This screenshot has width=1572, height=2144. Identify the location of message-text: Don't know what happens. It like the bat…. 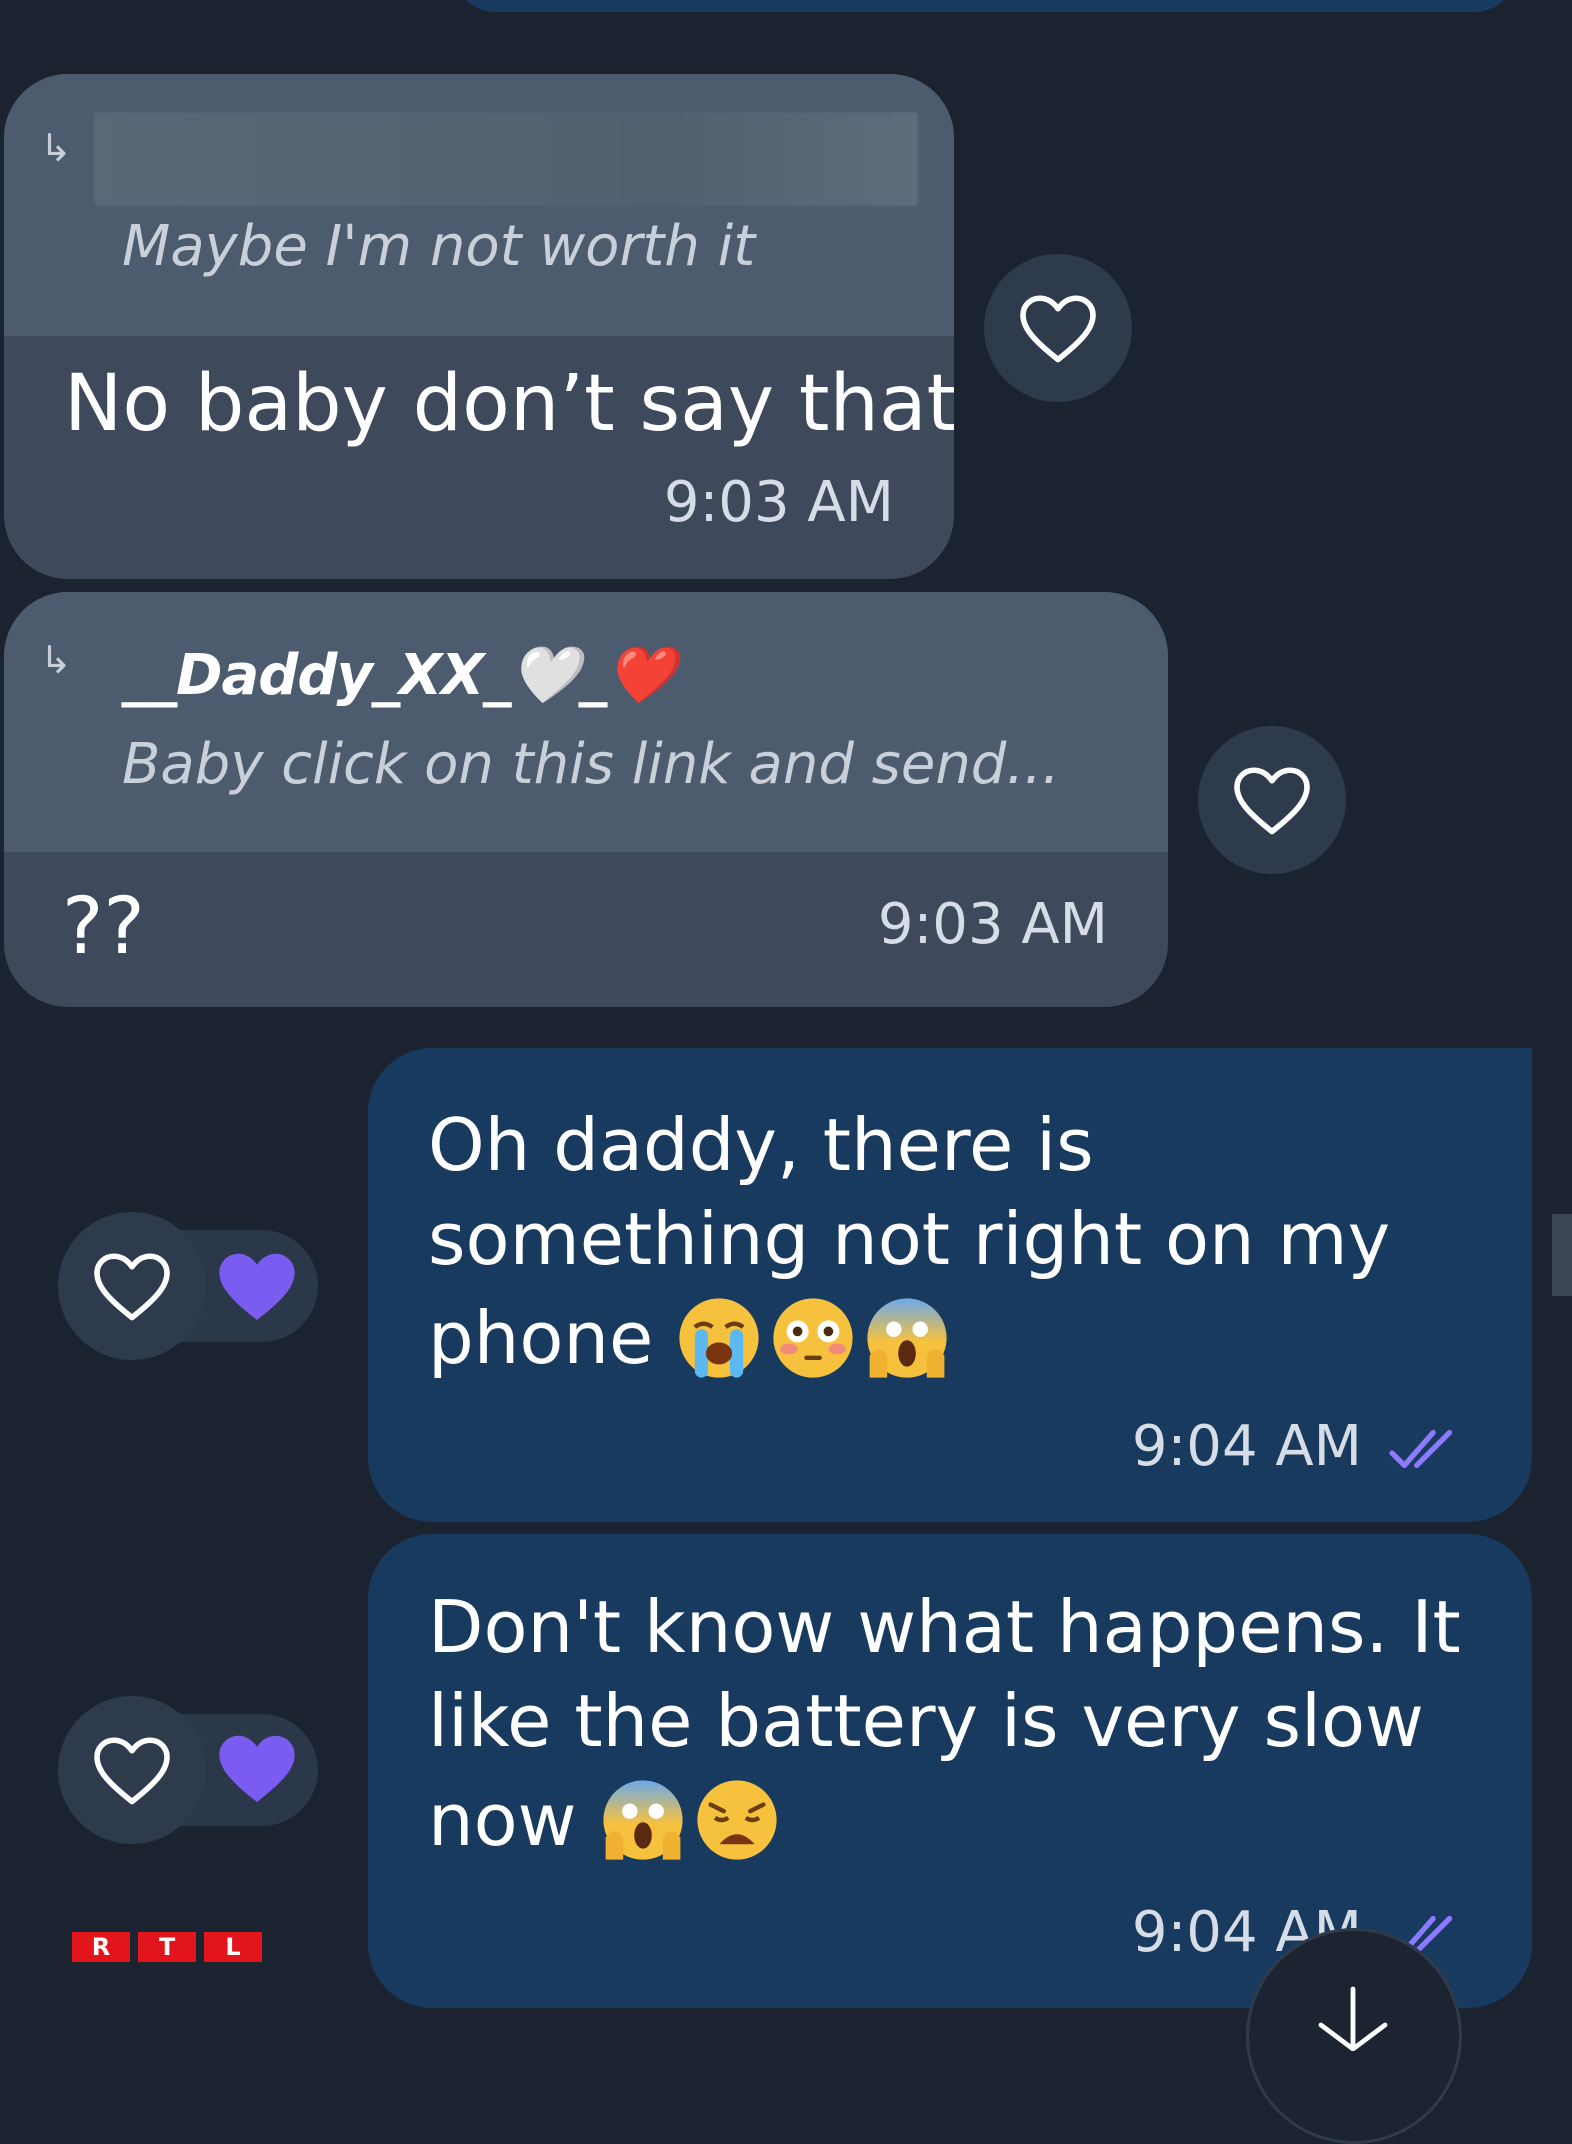
(944, 1723).